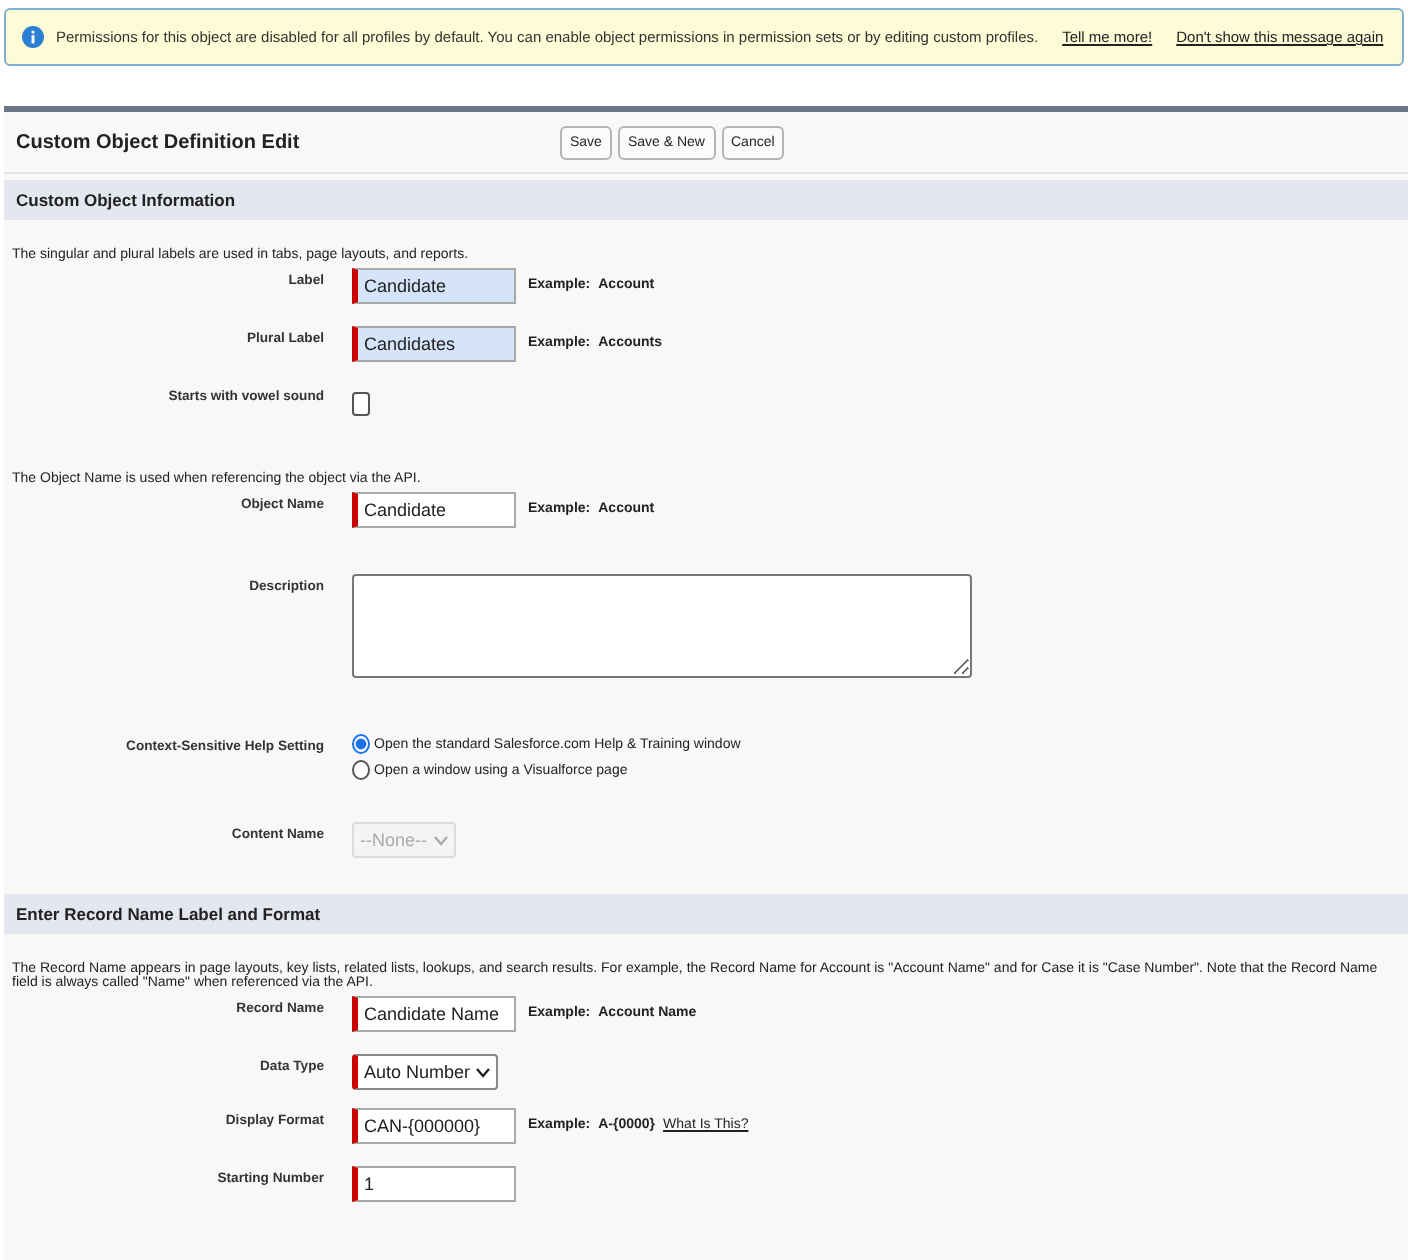 The height and width of the screenshot is (1260, 1408). I want to click on page-title: Custom Object Definition Edit, so click(159, 142).